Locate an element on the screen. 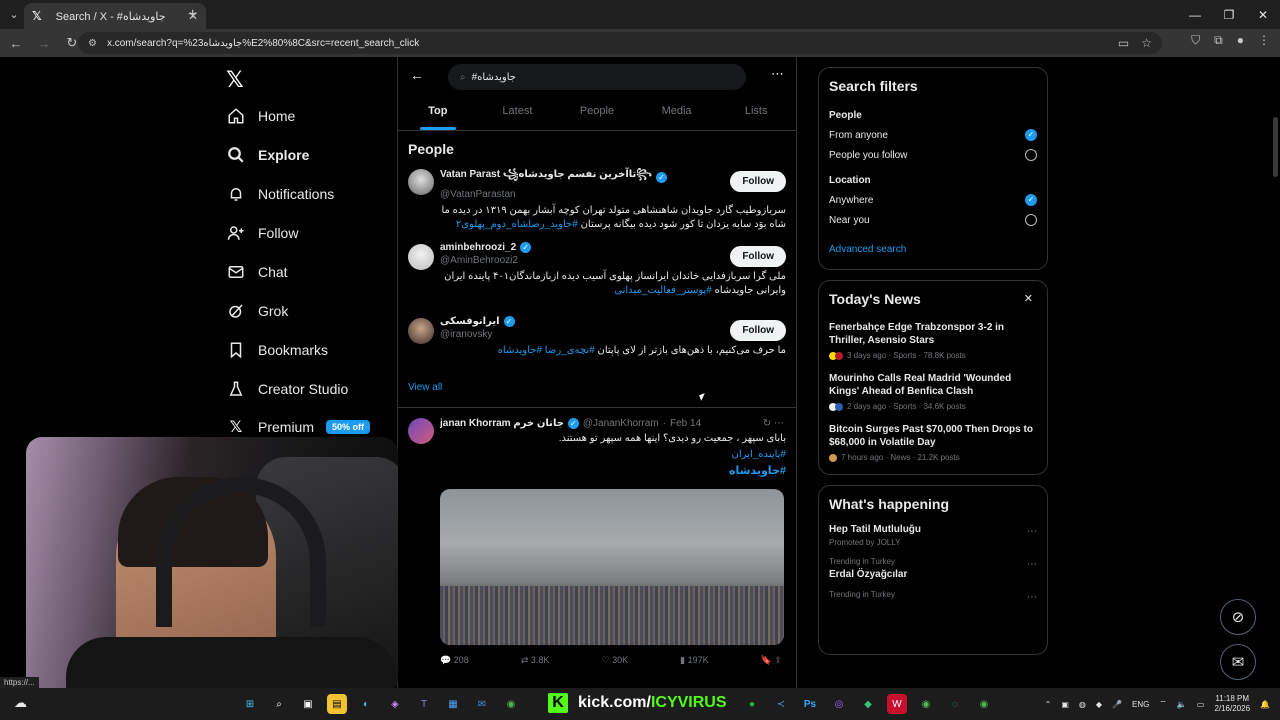 The image size is (1280, 720). app-icon: ◎ is located at coordinates (839, 704).